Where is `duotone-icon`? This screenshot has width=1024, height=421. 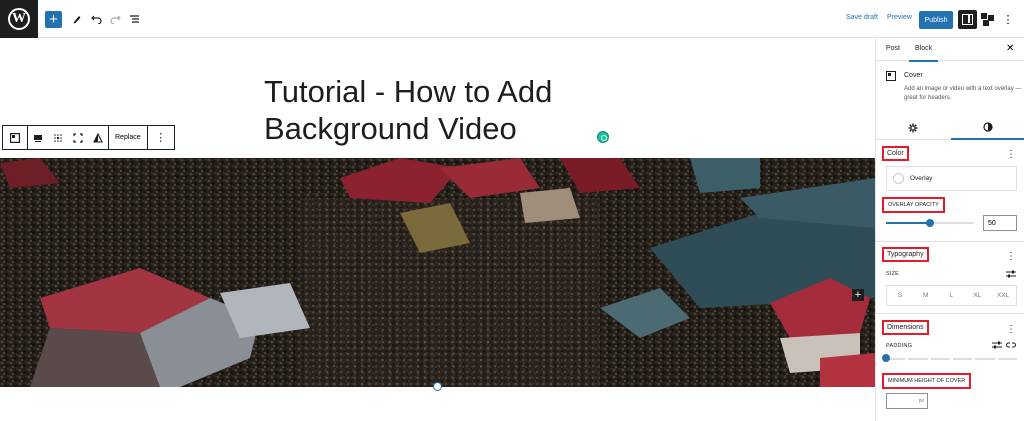
duotone-icon is located at coordinates (98, 137).